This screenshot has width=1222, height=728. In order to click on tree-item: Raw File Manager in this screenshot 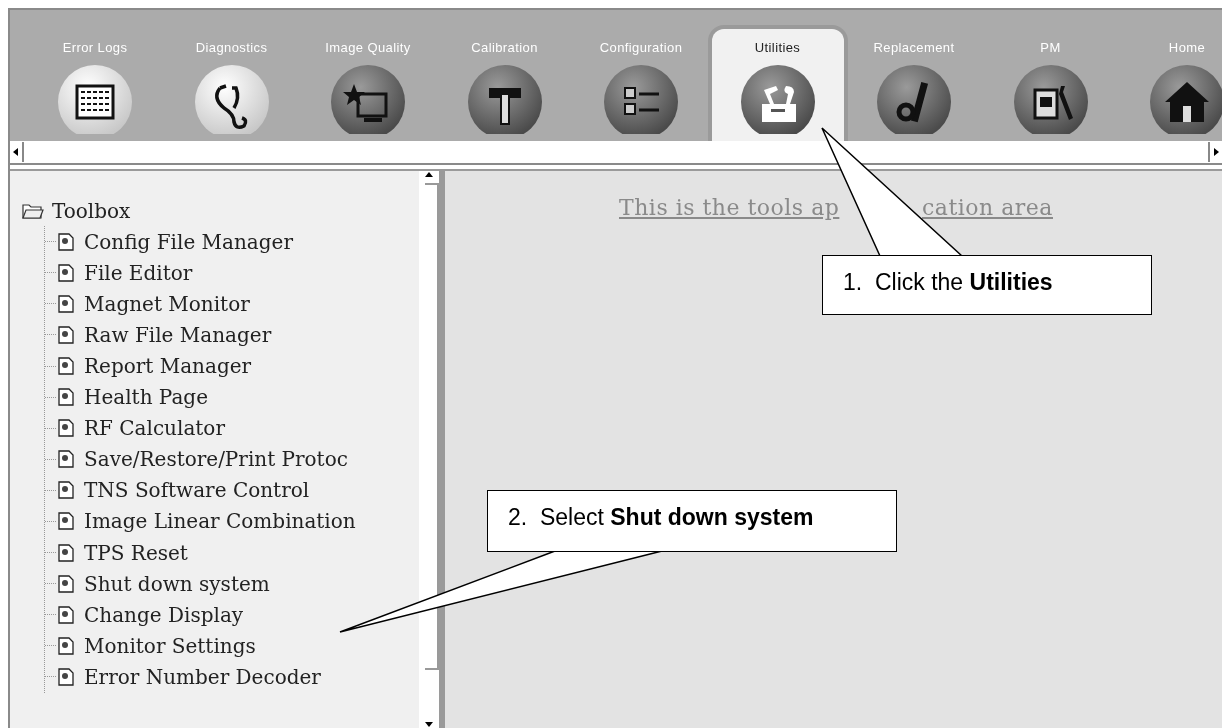, I will do `click(178, 334)`.